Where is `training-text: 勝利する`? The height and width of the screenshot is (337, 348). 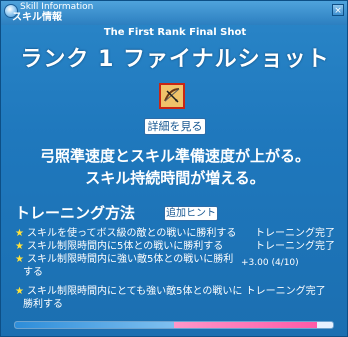
training-text: 勝利する is located at coordinates (43, 304).